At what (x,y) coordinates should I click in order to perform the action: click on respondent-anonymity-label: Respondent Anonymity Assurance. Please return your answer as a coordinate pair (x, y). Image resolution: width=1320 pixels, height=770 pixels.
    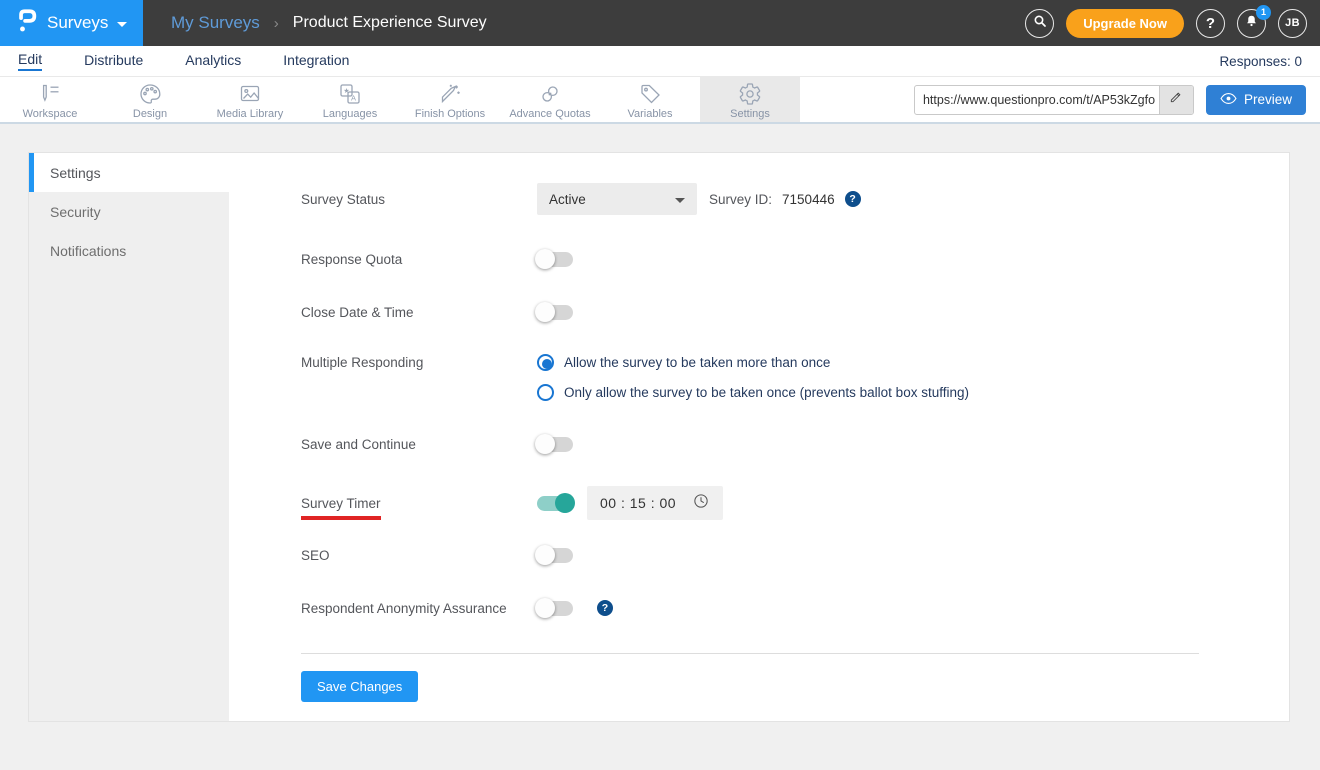
    Looking at the image, I should click on (404, 608).